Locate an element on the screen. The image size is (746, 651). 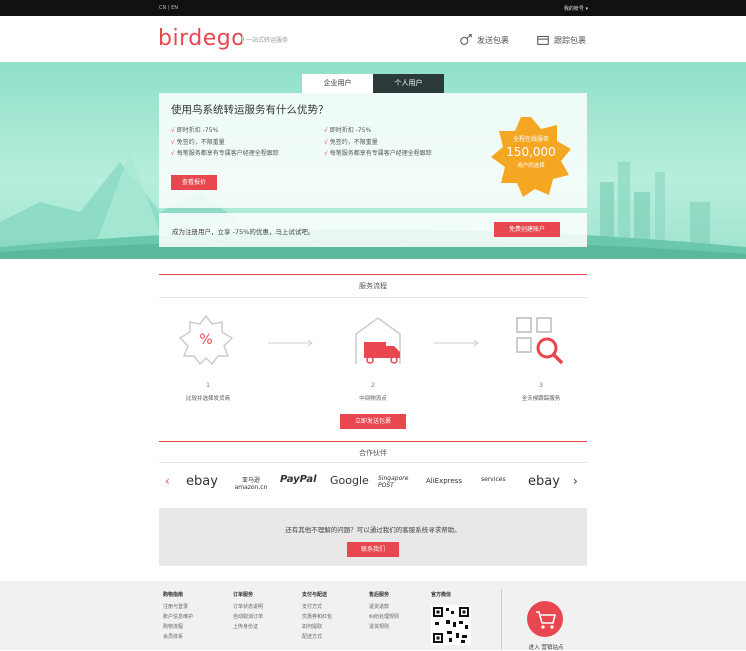
language-switch: CN | EN is located at coordinates (168, 8).